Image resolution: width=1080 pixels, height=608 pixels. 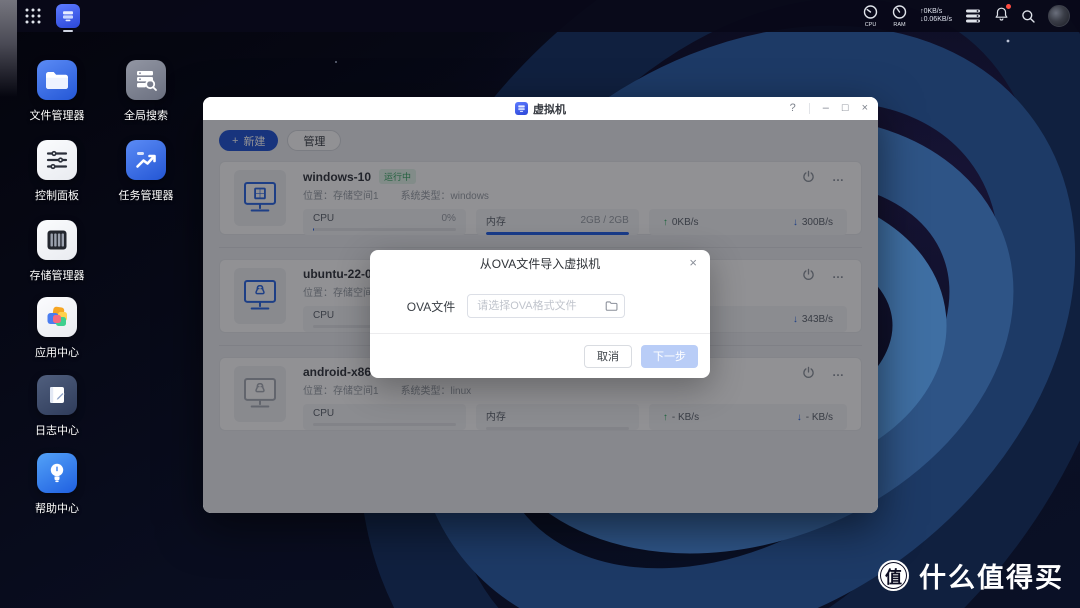 What do you see at coordinates (57, 80) in the screenshot?
I see `folder-icon` at bounding box center [57, 80].